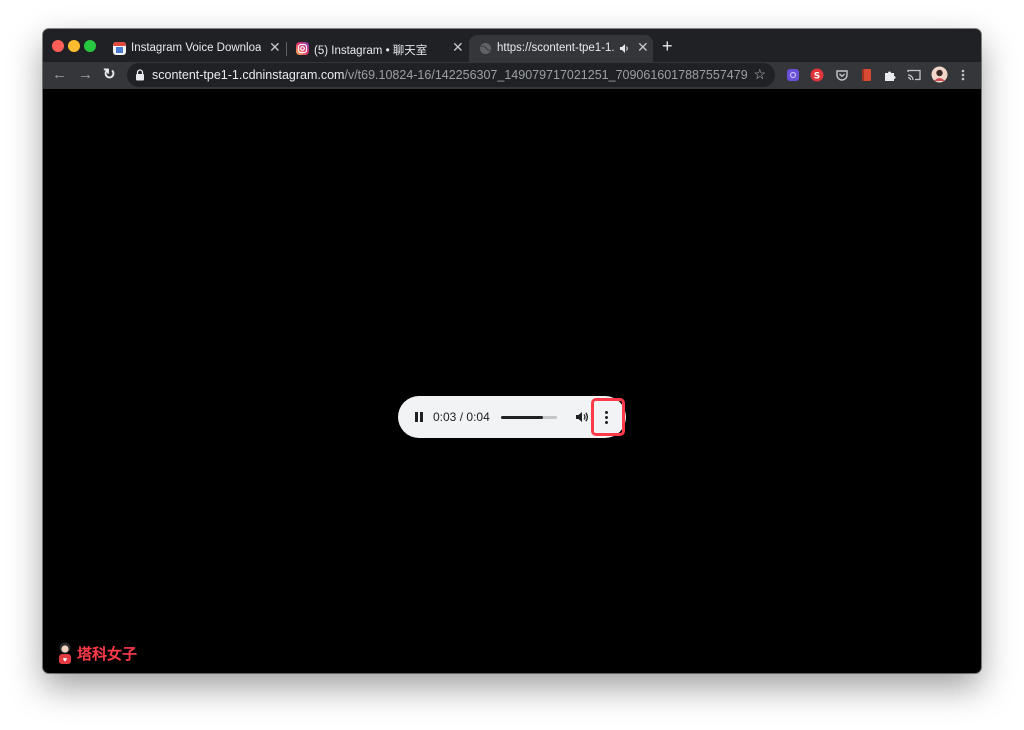  Describe the element at coordinates (522, 417) in the screenshot. I see `seek-progress` at that location.